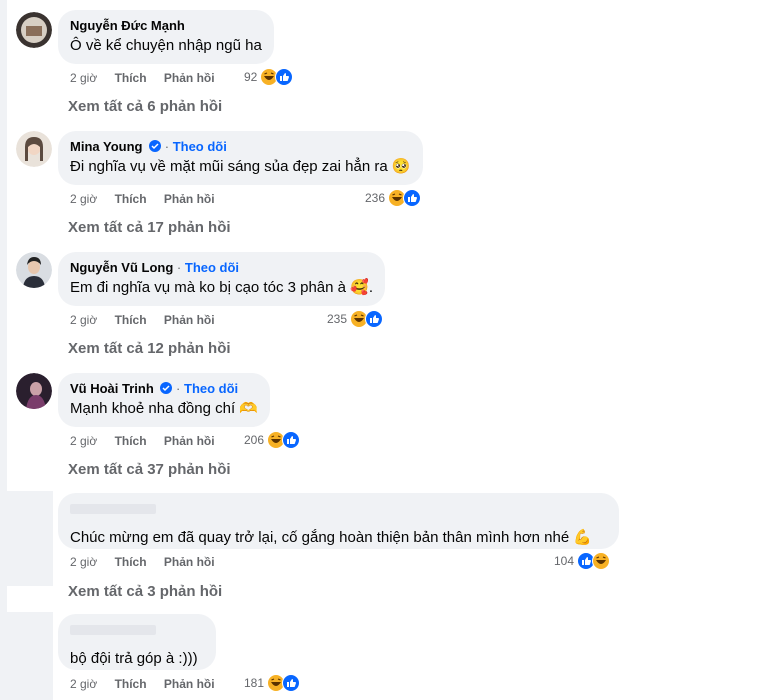  Describe the element at coordinates (272, 440) in the screenshot. I see `reaction-summary: 206` at that location.